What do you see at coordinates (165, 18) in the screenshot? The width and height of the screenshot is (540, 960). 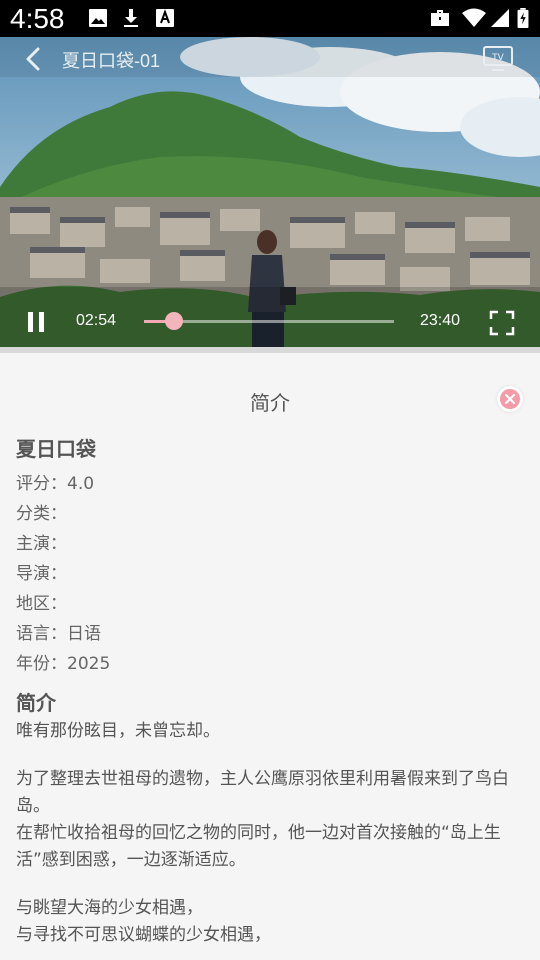 I see `a-notification-icon` at bounding box center [165, 18].